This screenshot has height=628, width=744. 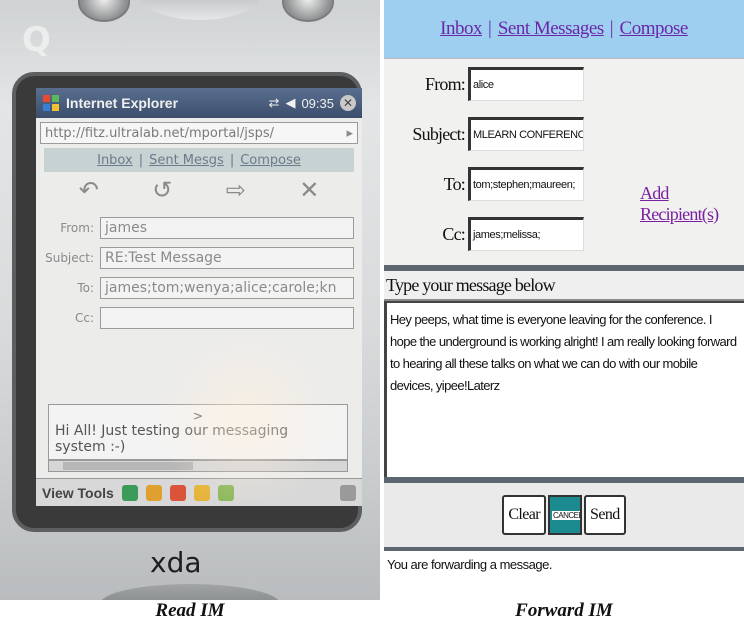 What do you see at coordinates (438, 133) in the screenshot?
I see `subject-label: Subject:` at bounding box center [438, 133].